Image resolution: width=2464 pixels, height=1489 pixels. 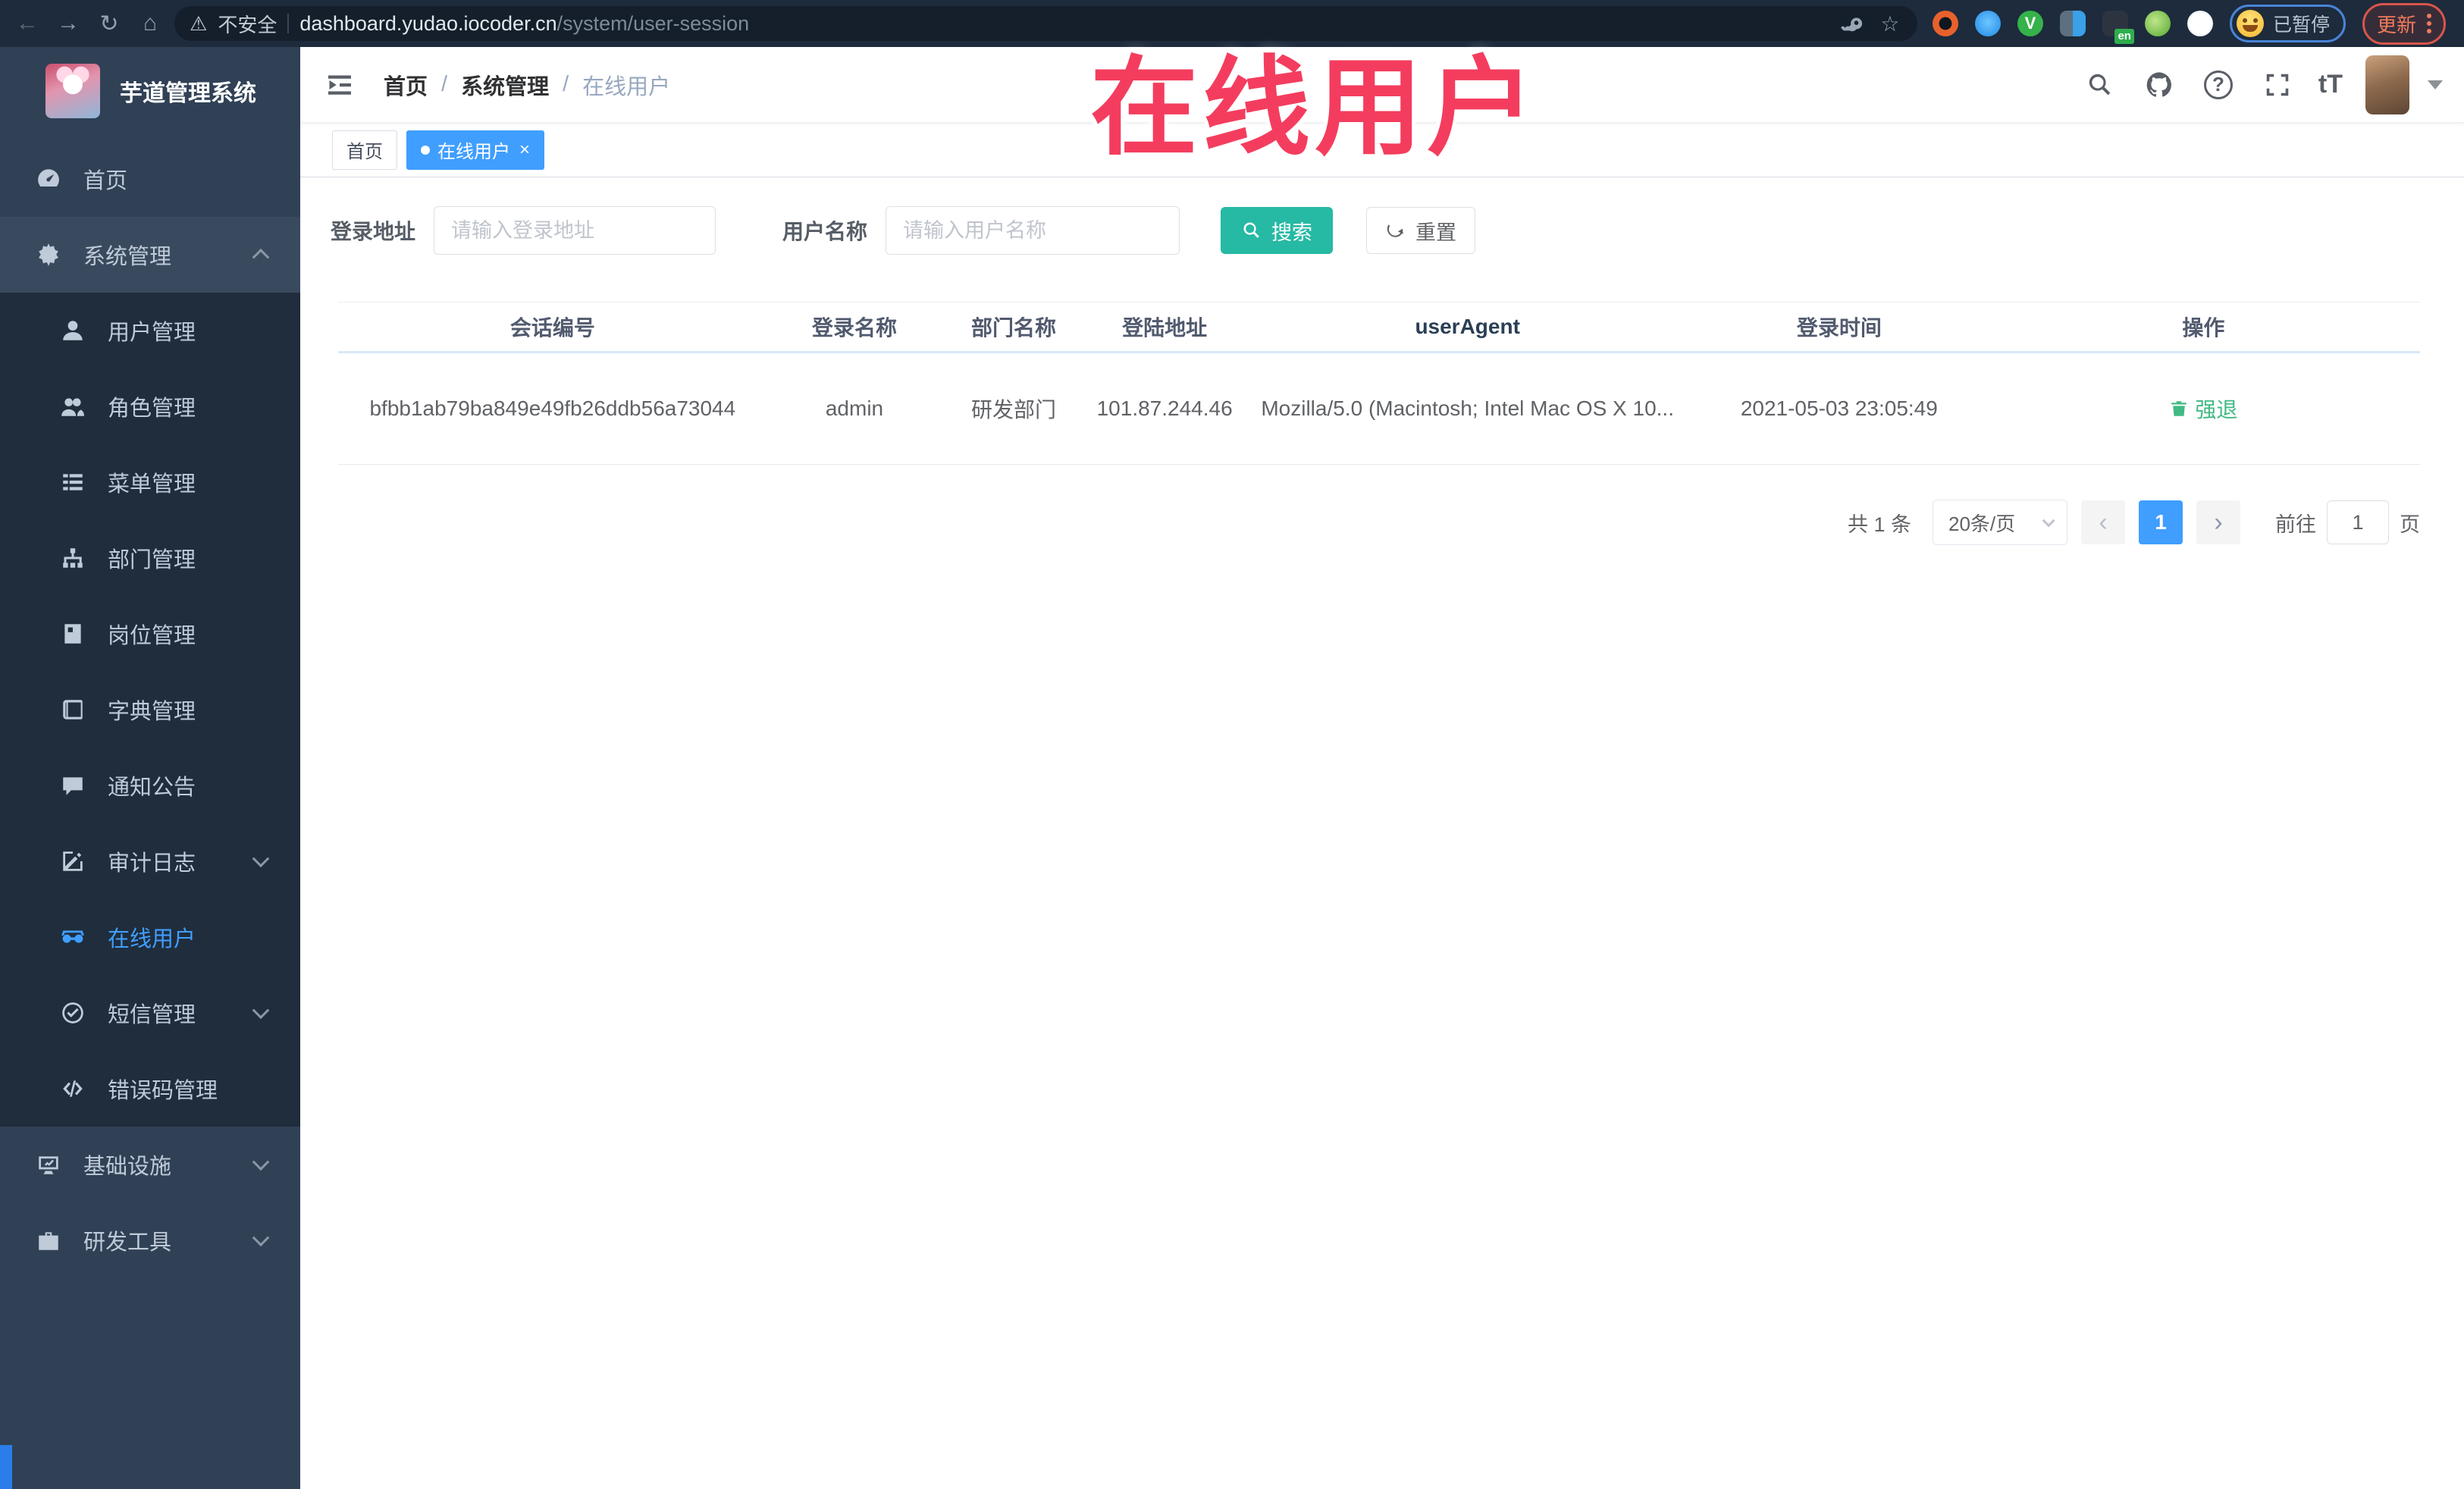 What do you see at coordinates (150, 482) in the screenshot?
I see `sidebar-item-menu-management: 菜单管理` at bounding box center [150, 482].